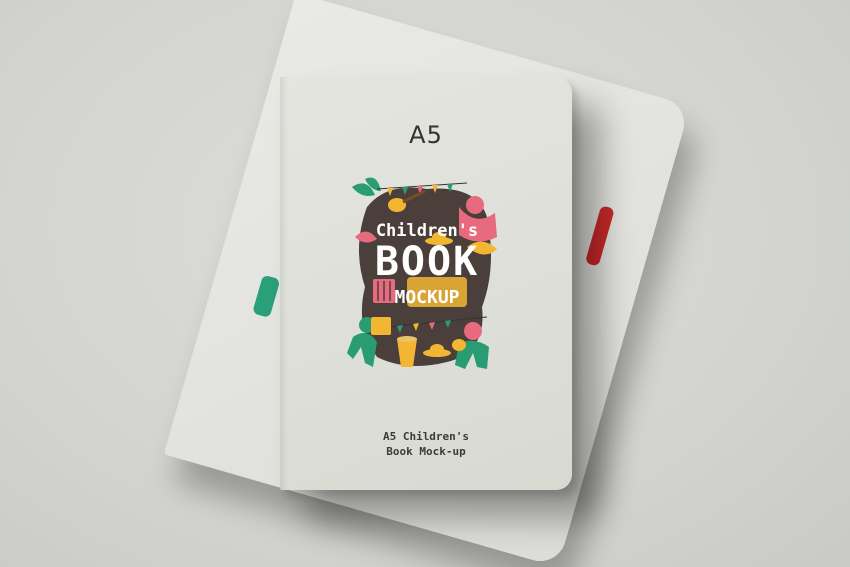  I want to click on leaf-icon, so click(366, 186).